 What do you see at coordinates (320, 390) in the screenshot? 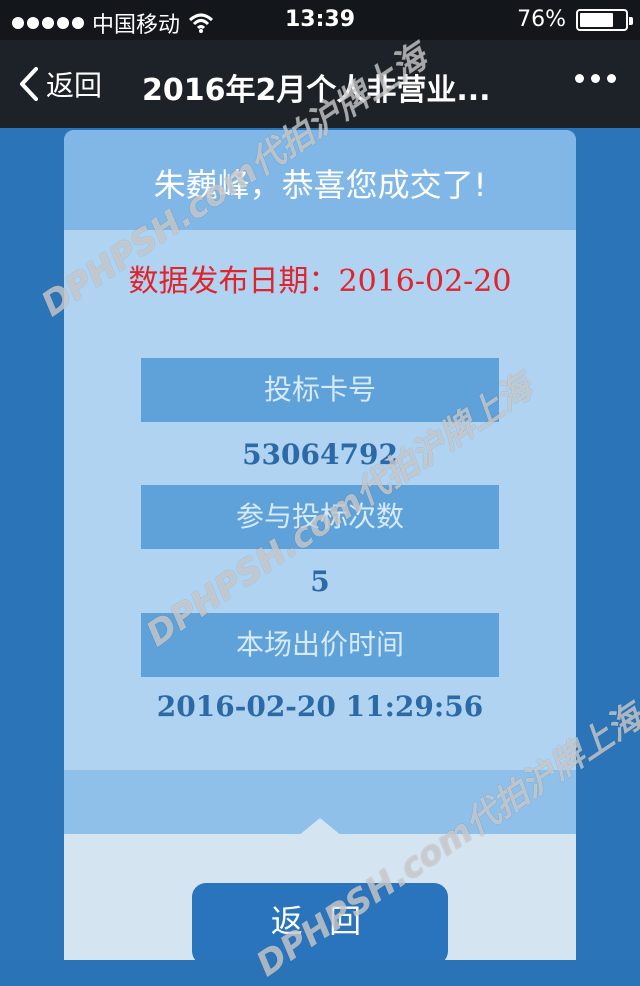
I see `bid-card-number-label: 投标卡号` at bounding box center [320, 390].